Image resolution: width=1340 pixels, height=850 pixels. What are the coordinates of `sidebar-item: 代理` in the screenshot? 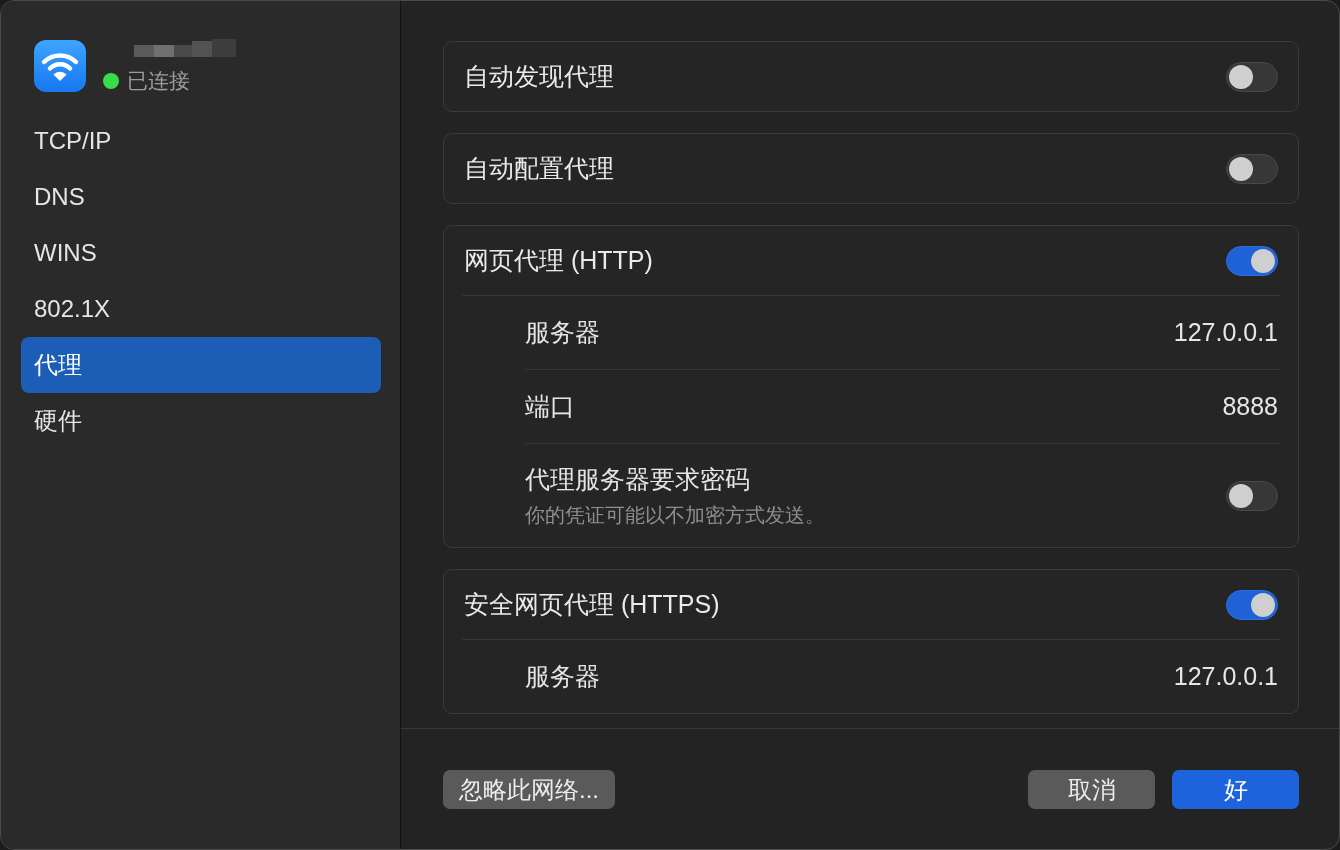 It's located at (201, 365).